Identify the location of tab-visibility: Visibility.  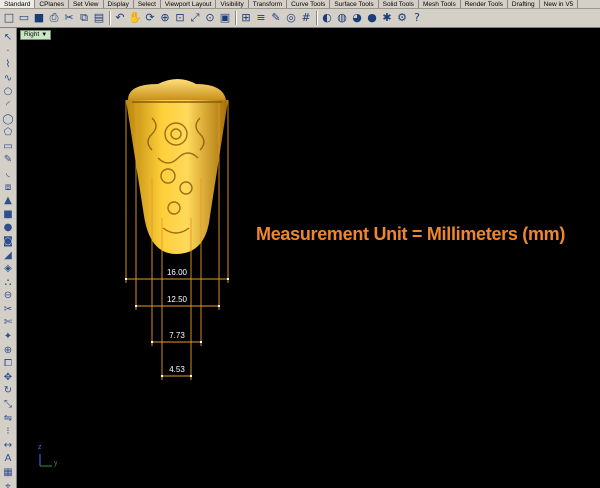
(232, 4).